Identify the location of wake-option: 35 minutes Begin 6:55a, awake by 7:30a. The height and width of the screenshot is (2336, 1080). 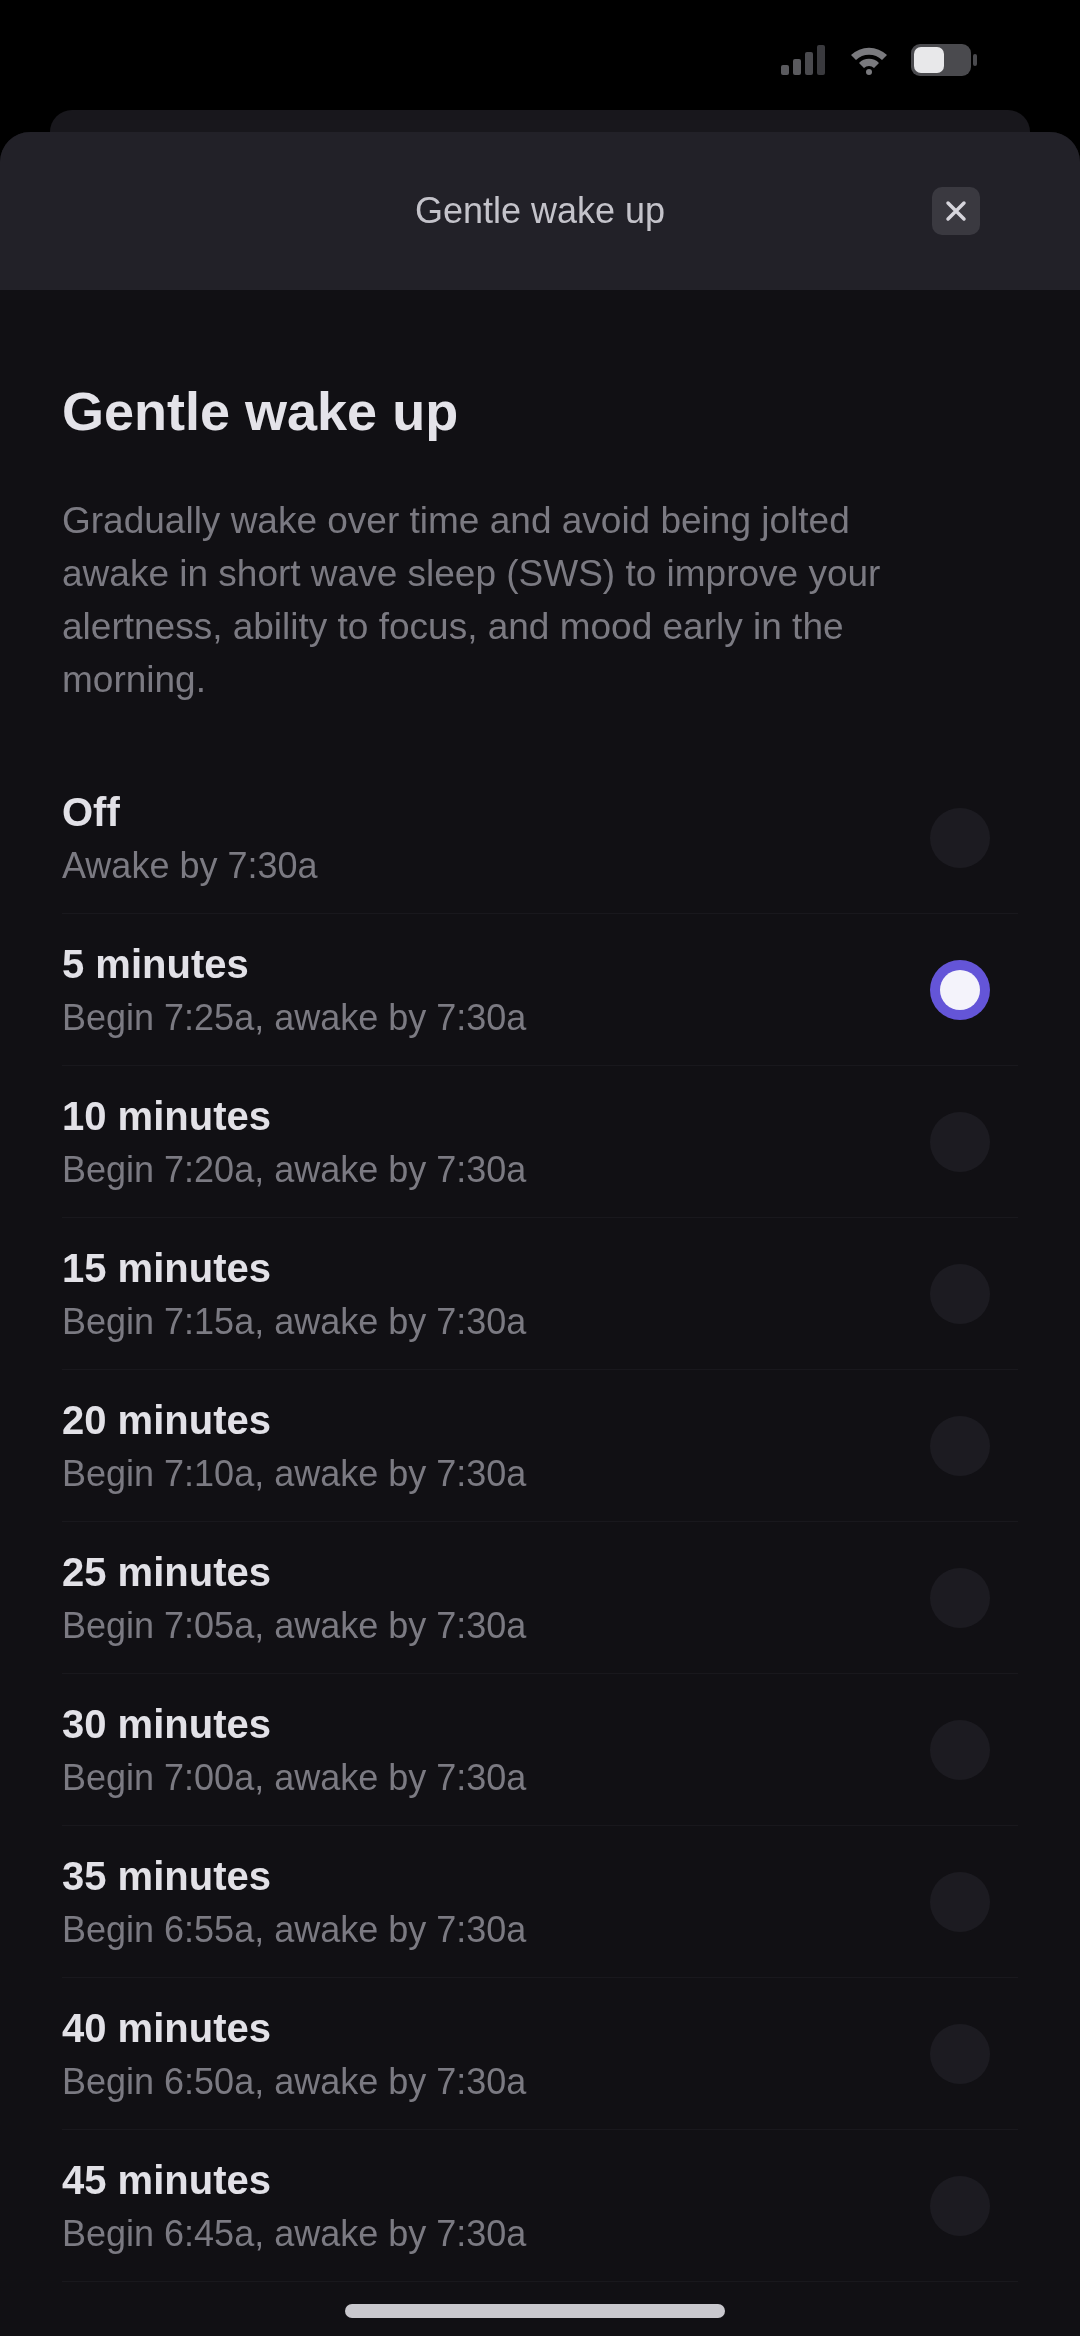
(540, 1902).